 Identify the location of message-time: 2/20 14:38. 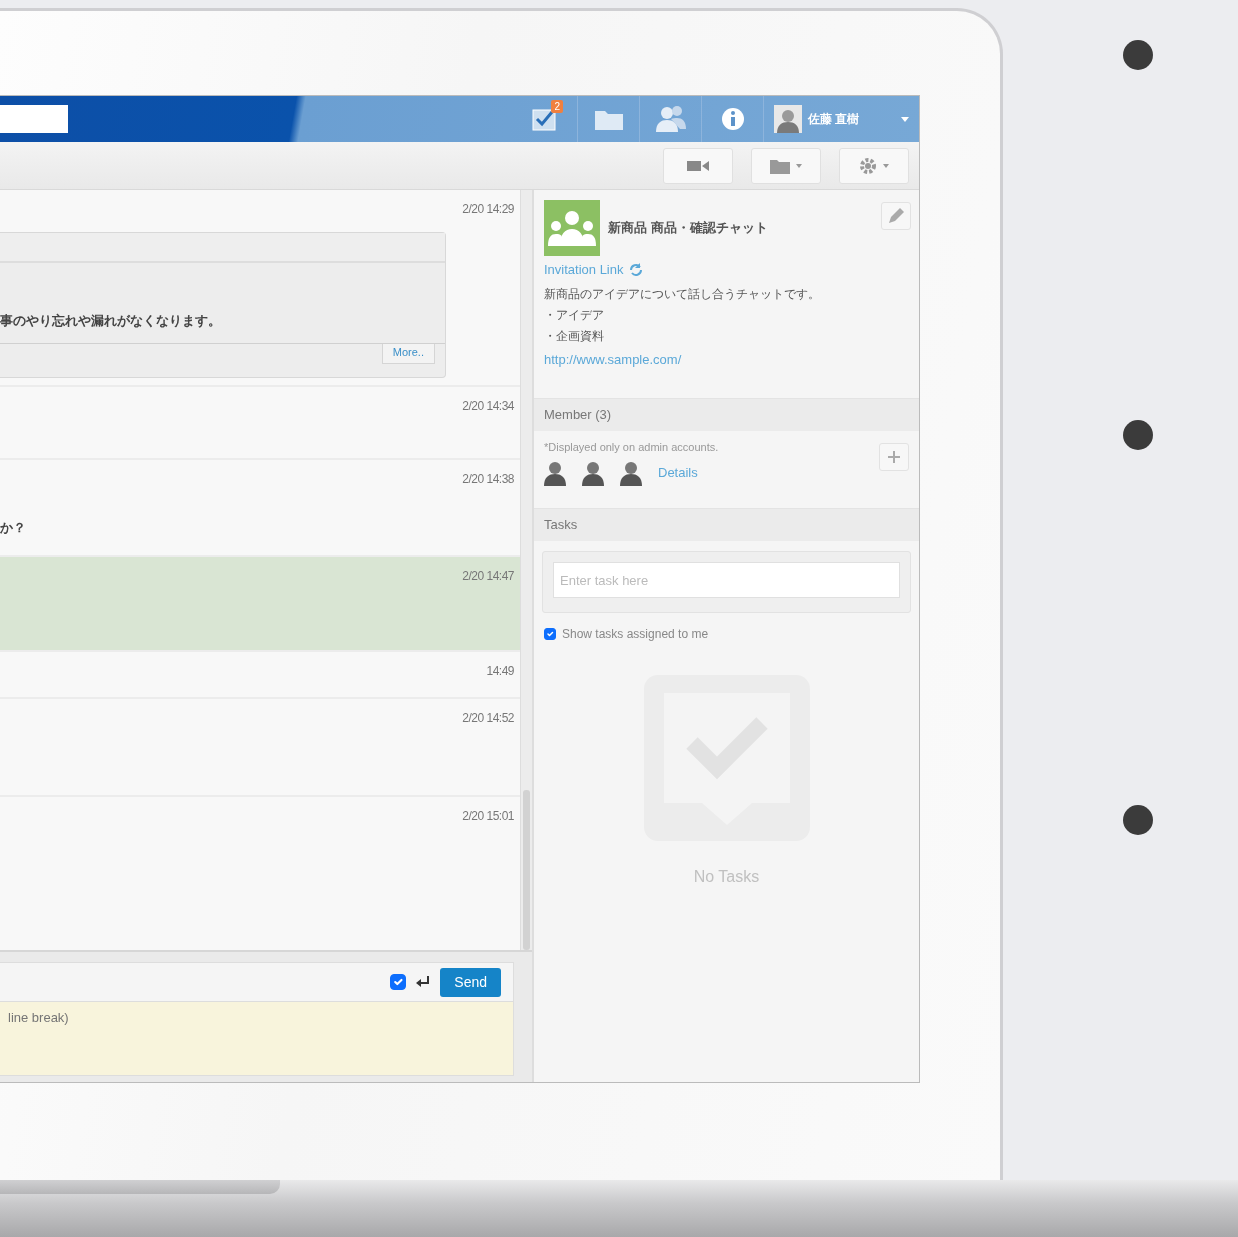
(487, 479).